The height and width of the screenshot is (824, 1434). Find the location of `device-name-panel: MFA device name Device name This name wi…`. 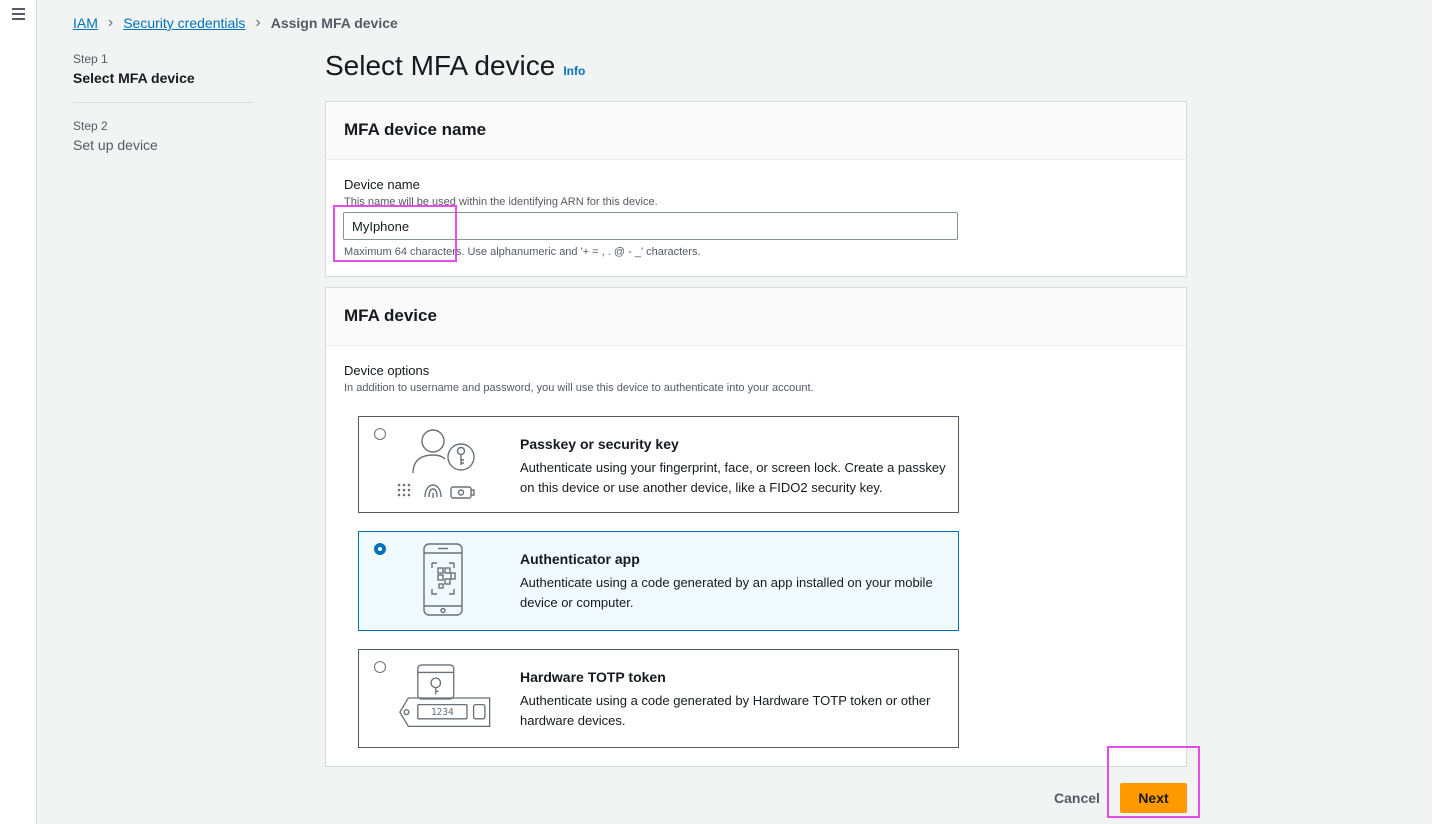

device-name-panel: MFA device name Device name This name wi… is located at coordinates (756, 189).